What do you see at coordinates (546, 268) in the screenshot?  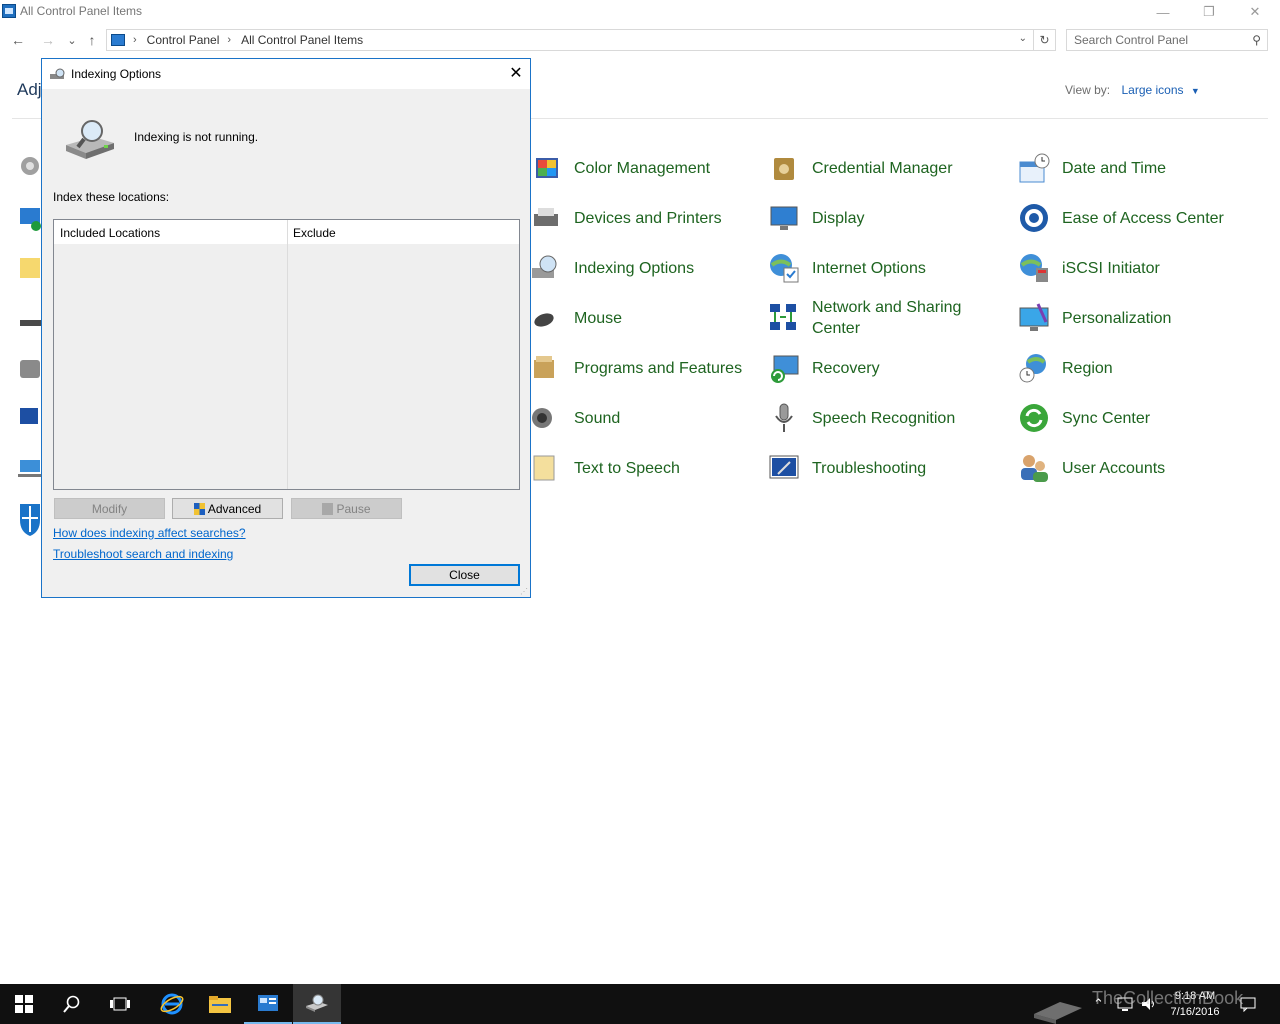 I see `indexing-options-icon` at bounding box center [546, 268].